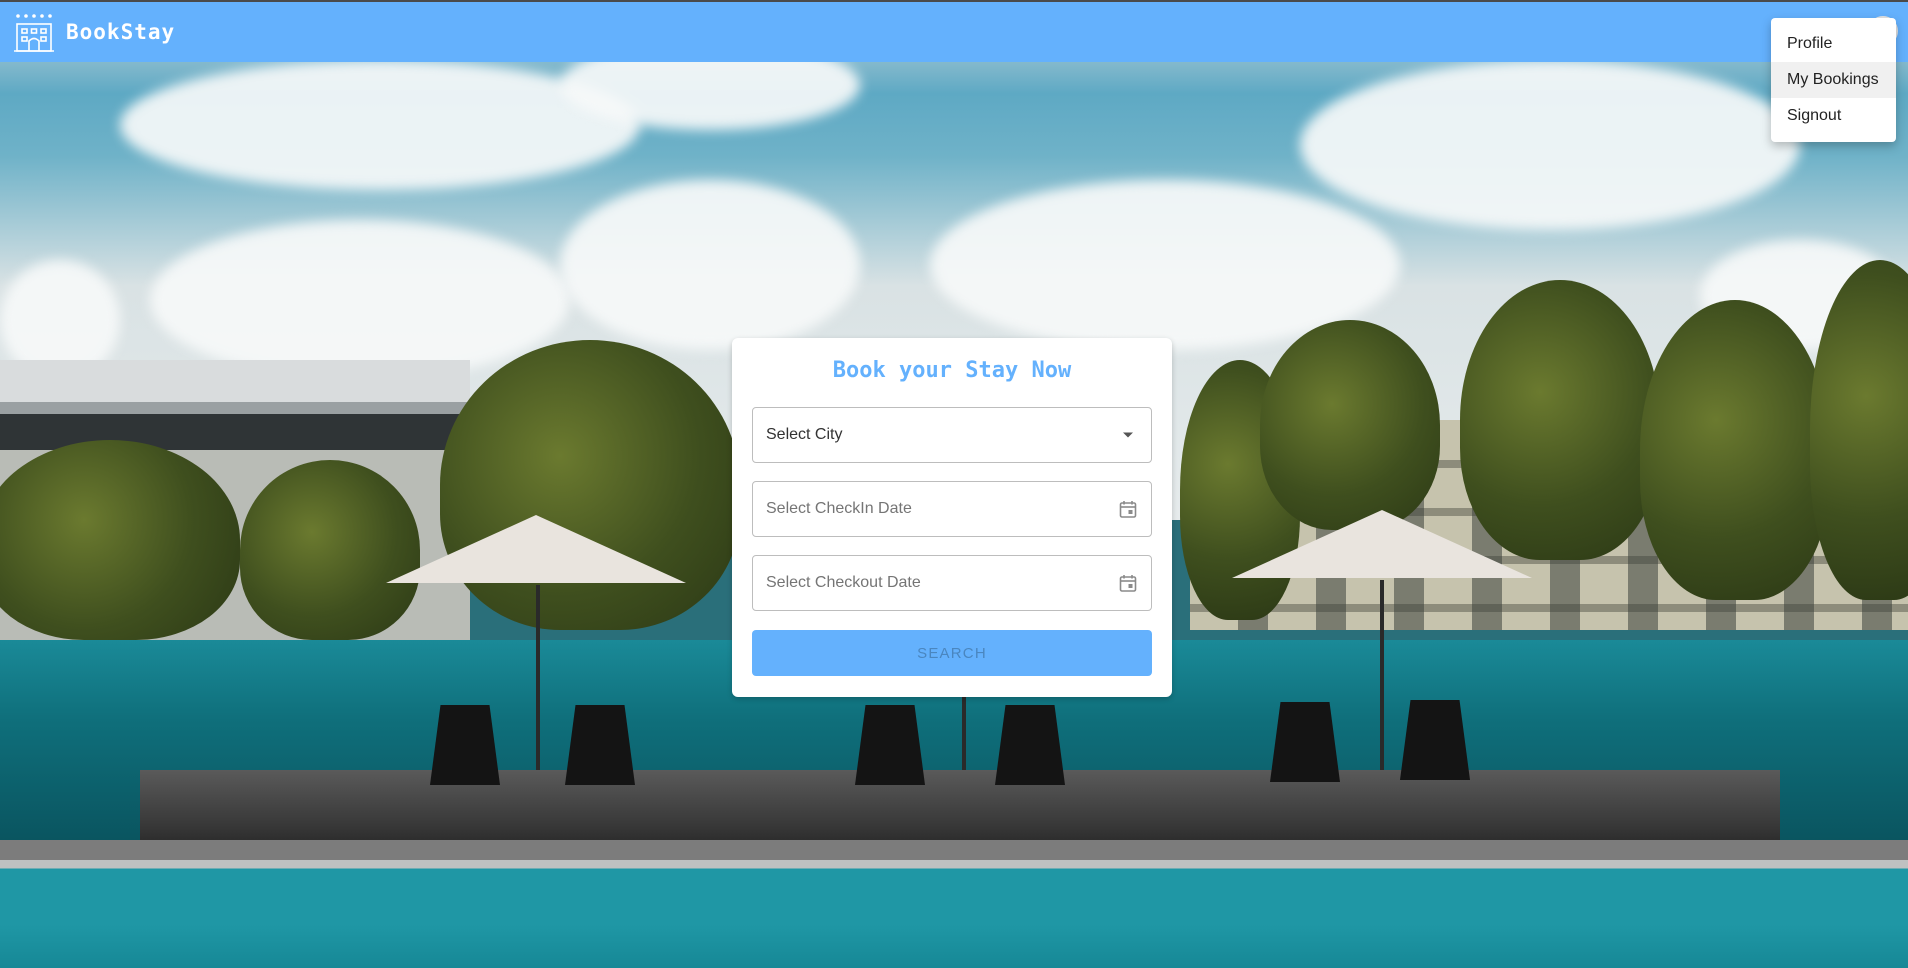  I want to click on top-navbar: BookStay, so click(954, 31).